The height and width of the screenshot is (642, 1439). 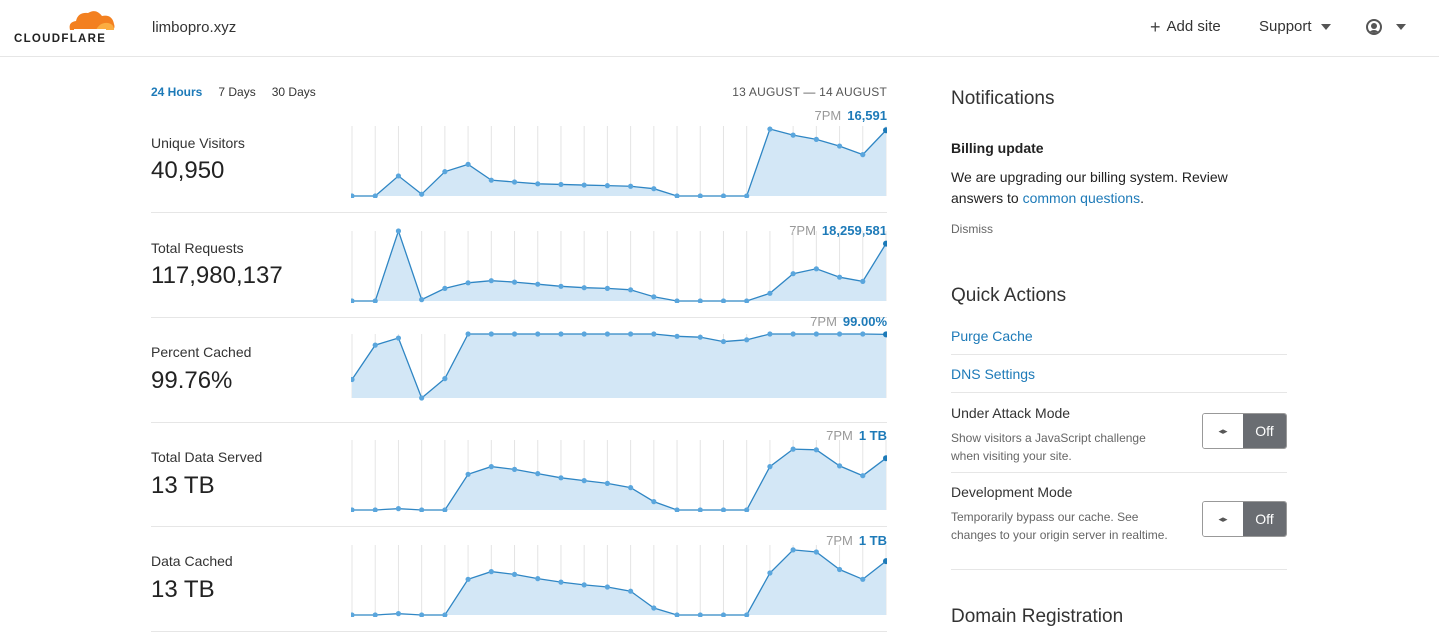 What do you see at coordinates (992, 336) in the screenshot?
I see `purge-cache-link: Purge Cache` at bounding box center [992, 336].